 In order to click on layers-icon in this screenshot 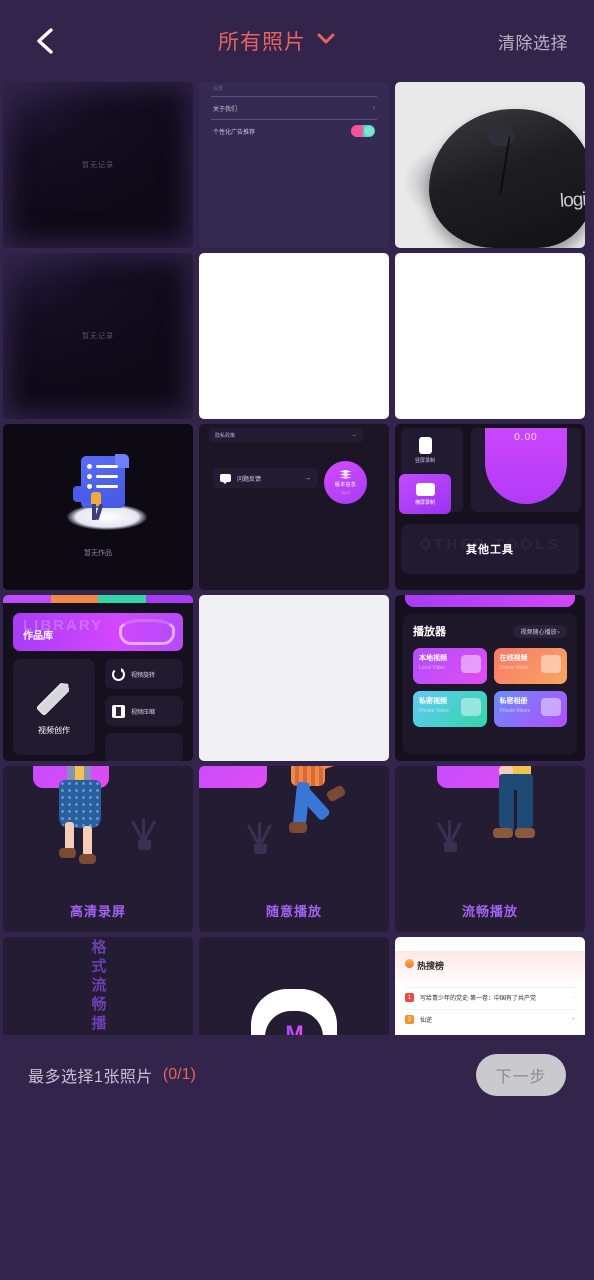, I will do `click(345, 474)`.